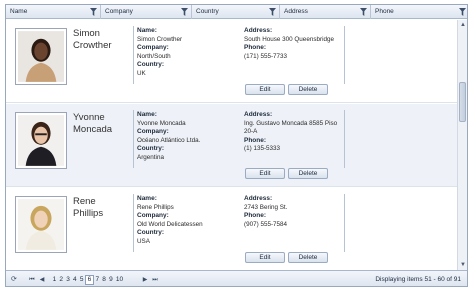 This screenshot has height=292, width=474. What do you see at coordinates (266, 224) in the screenshot?
I see `phone-value: (907) 555-7584` at bounding box center [266, 224].